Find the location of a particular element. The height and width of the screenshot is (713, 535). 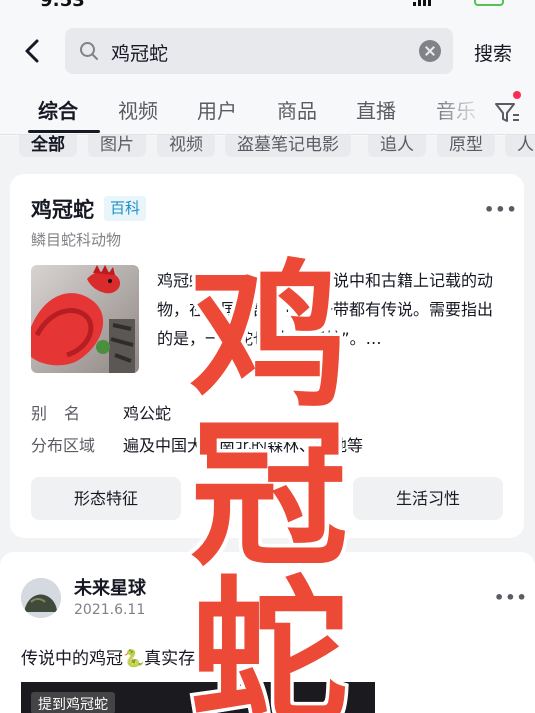

chip-all: 全部 is located at coordinates (48, 146).